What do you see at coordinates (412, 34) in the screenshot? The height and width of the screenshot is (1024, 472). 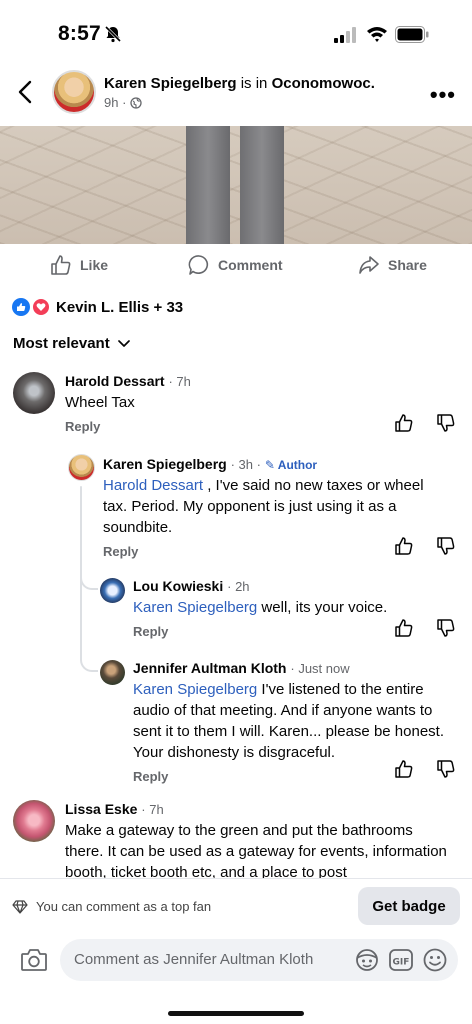 I see `battery-icon` at bounding box center [412, 34].